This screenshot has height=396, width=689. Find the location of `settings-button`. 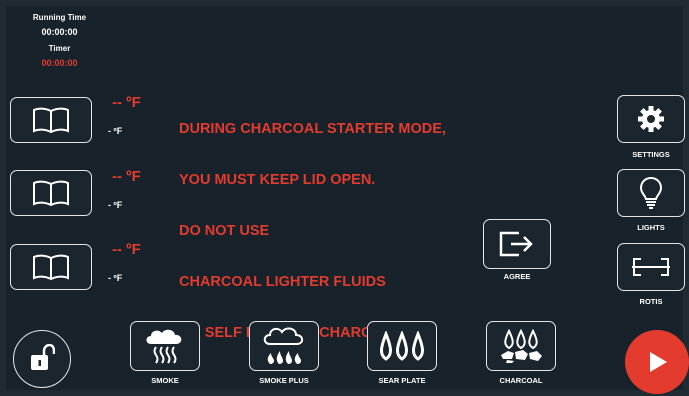

settings-button is located at coordinates (651, 119).